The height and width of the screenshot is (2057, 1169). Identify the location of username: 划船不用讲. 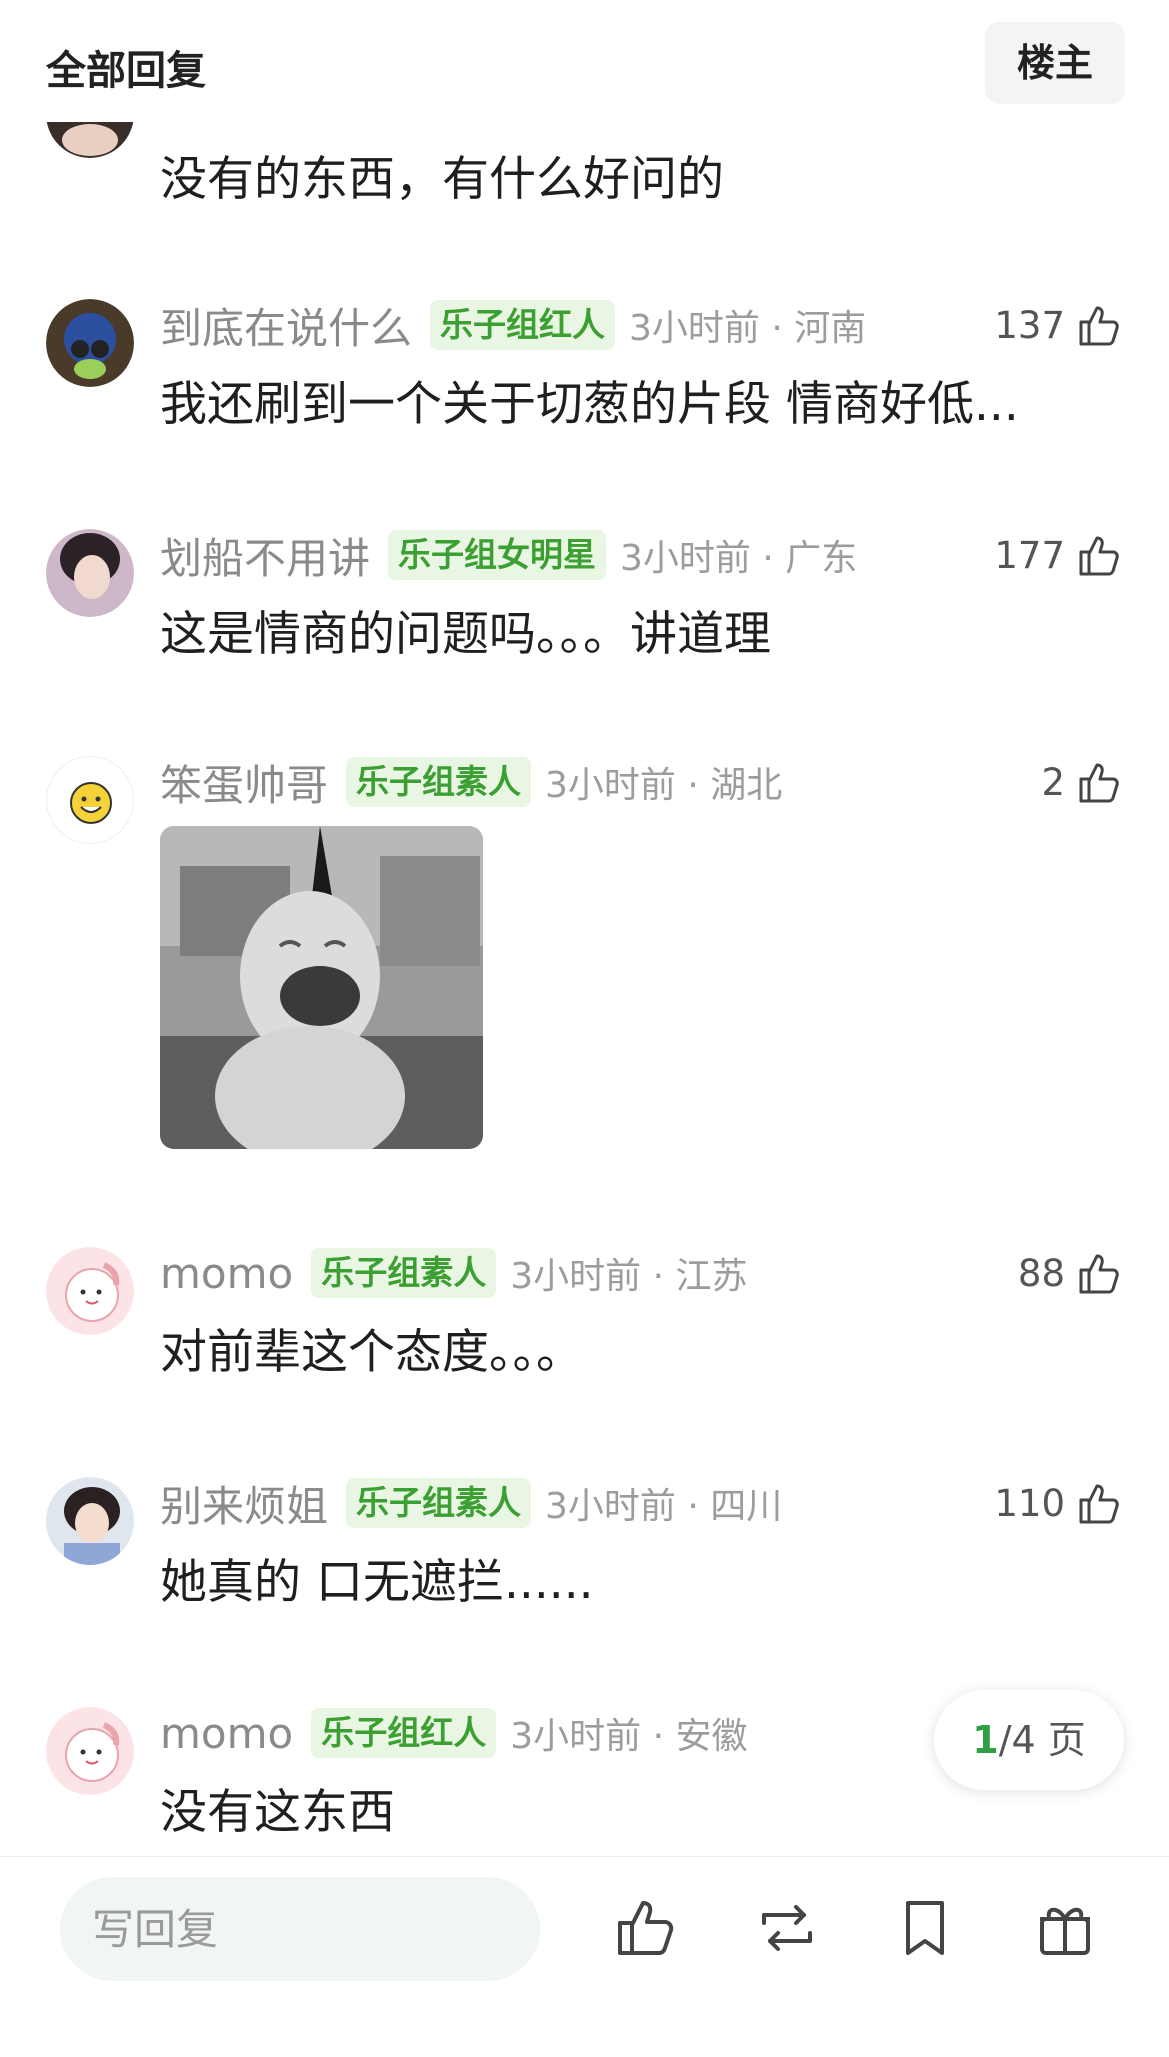
(265, 555).